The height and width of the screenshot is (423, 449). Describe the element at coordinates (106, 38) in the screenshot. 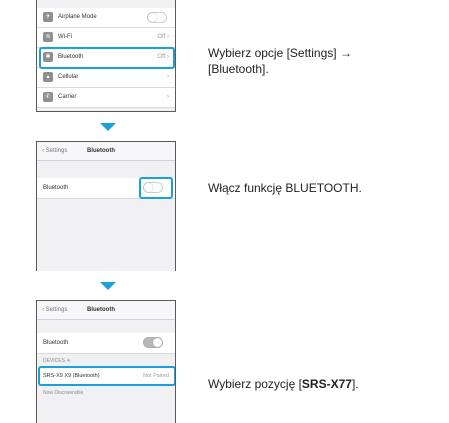

I see `wifi-row: ≋ Wi-Fi Off ›` at that location.